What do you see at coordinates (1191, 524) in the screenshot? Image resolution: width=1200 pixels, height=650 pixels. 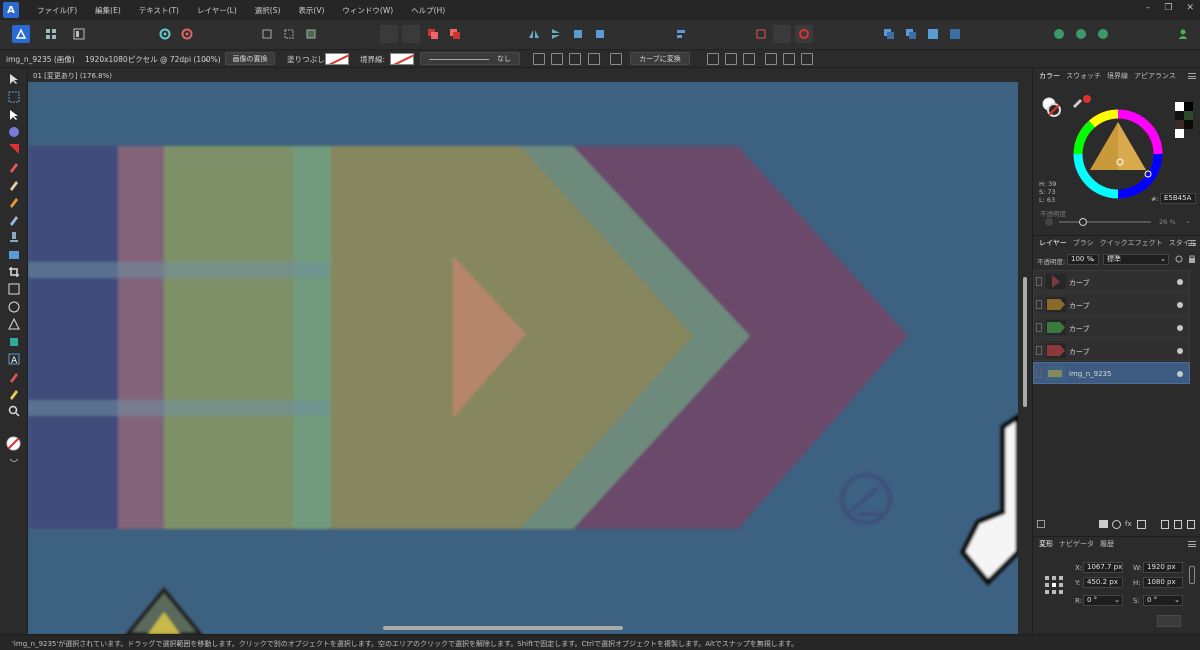 I see `delete-layer-icon` at bounding box center [1191, 524].